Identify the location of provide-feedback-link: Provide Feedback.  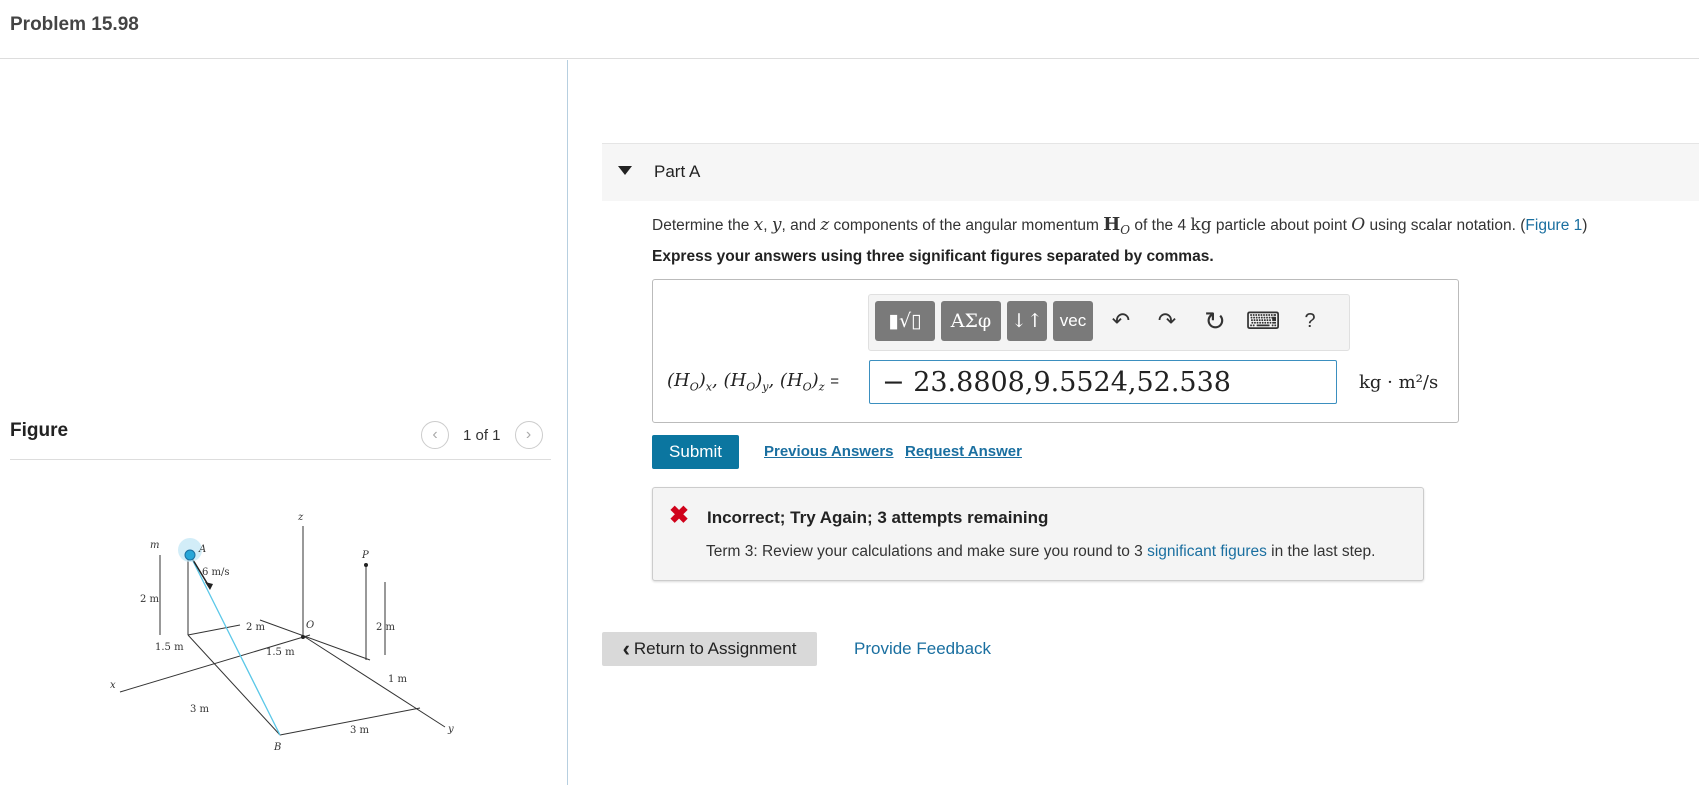
(922, 649).